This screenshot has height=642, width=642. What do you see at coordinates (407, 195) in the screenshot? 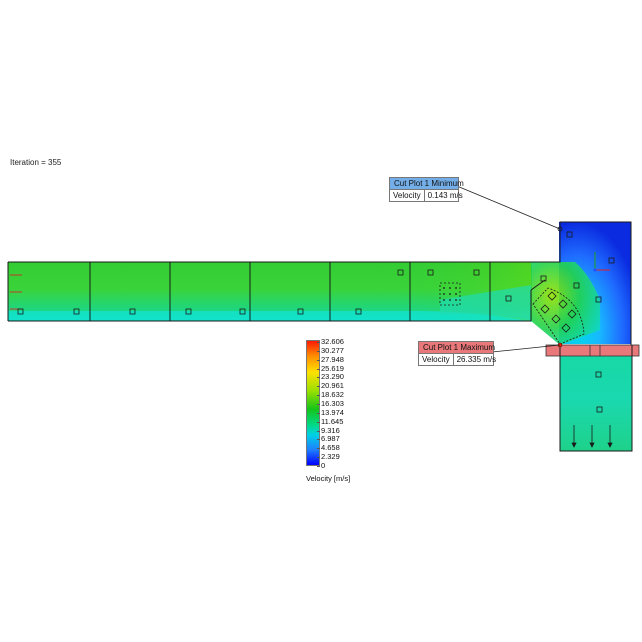
I see `cut-plot-min-param: Velocity` at bounding box center [407, 195].